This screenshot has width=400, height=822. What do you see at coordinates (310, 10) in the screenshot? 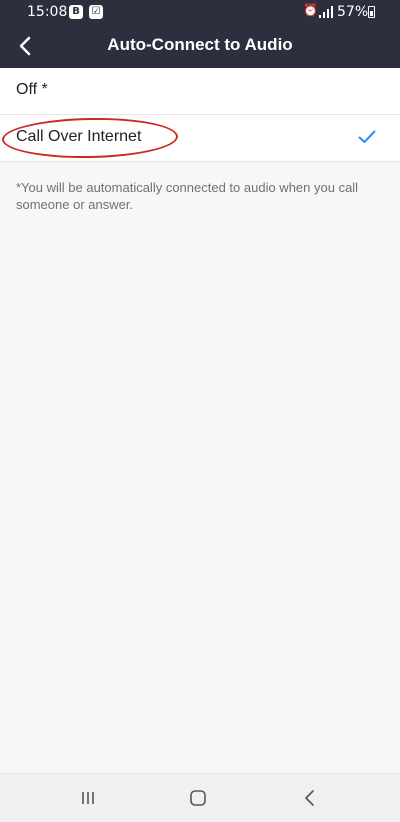
I see `alarm-icon: ⏰` at bounding box center [310, 10].